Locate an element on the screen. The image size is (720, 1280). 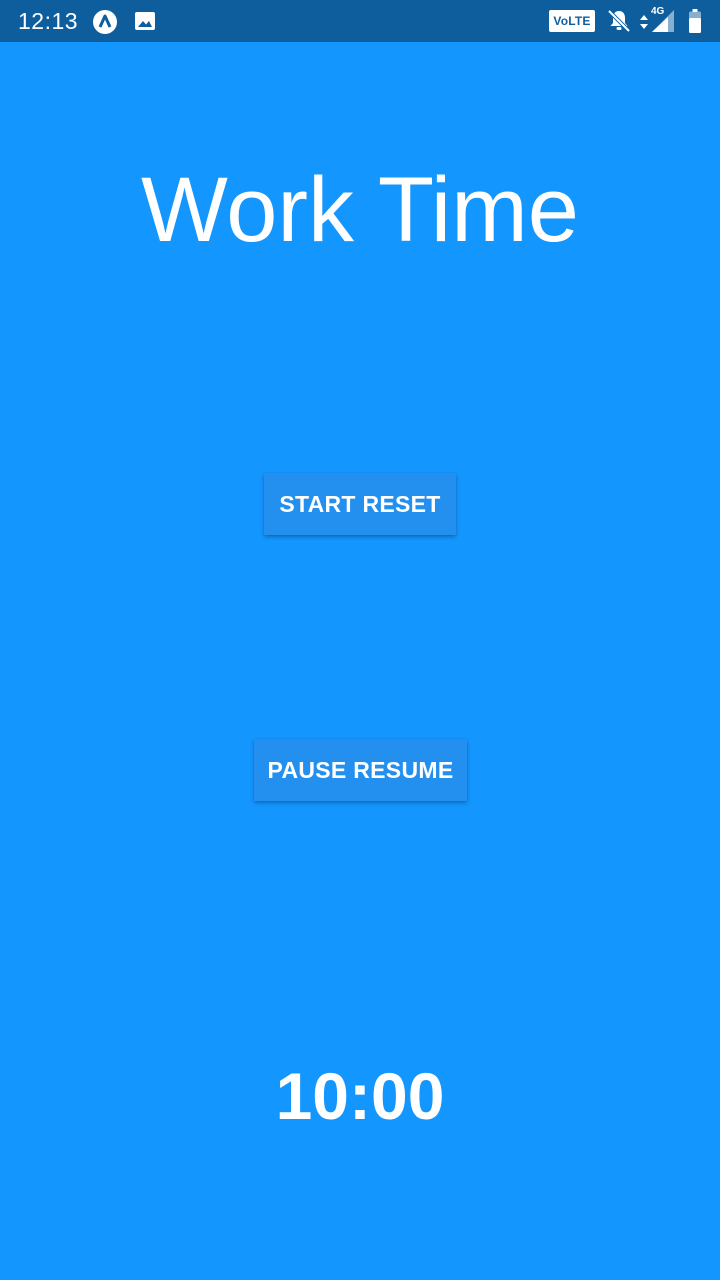
notifications-off-icon is located at coordinates (619, 21).